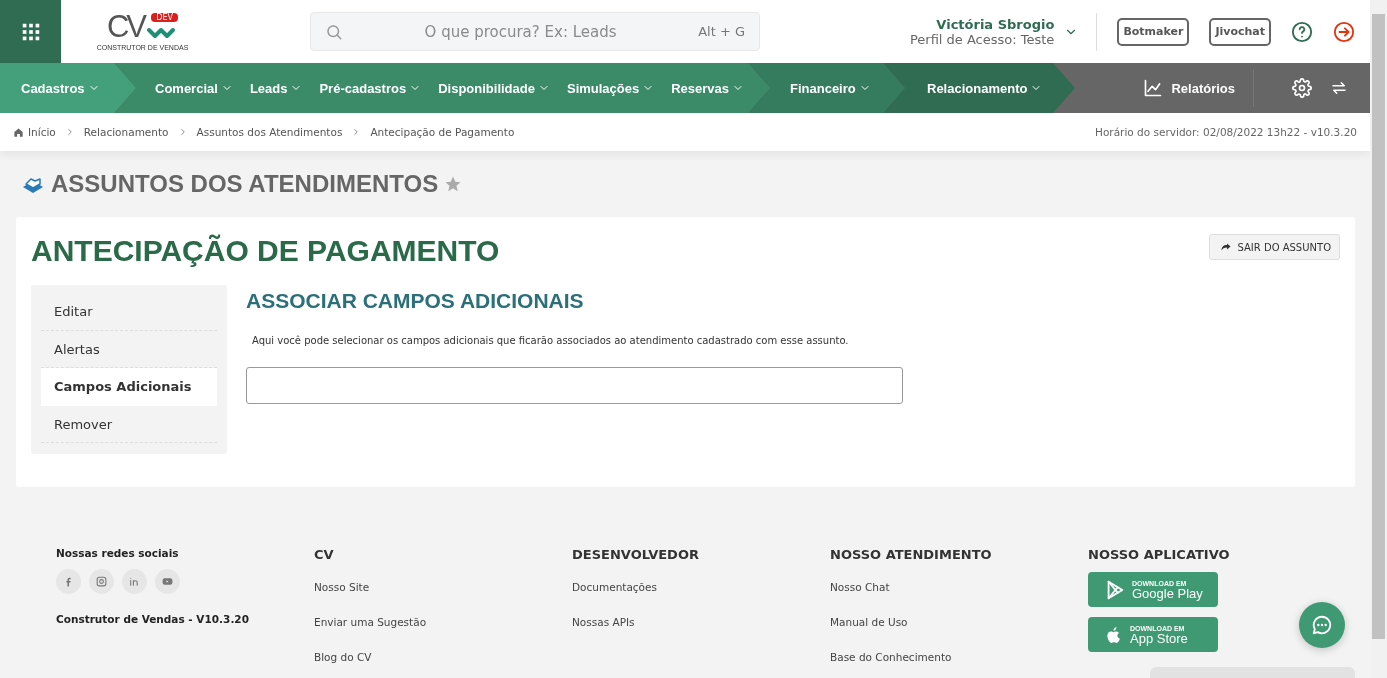 The height and width of the screenshot is (678, 1387). I want to click on chat-button, so click(1322, 625).